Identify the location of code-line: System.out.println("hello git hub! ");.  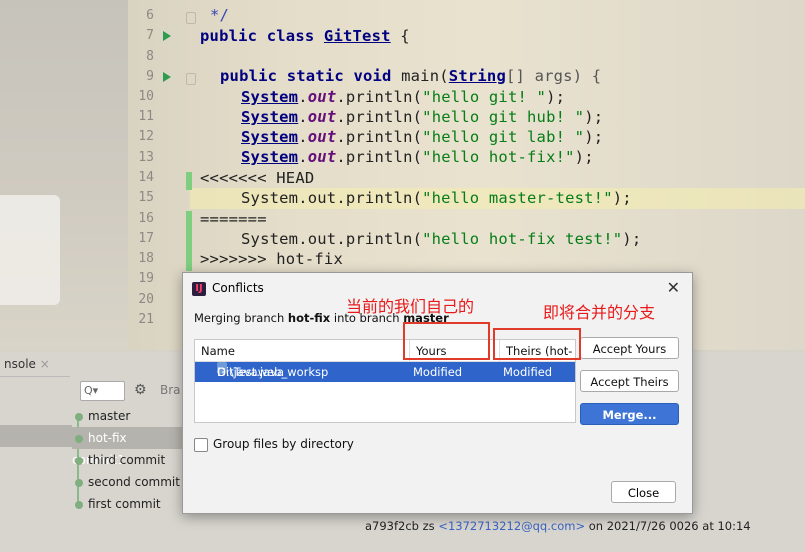
(422, 117).